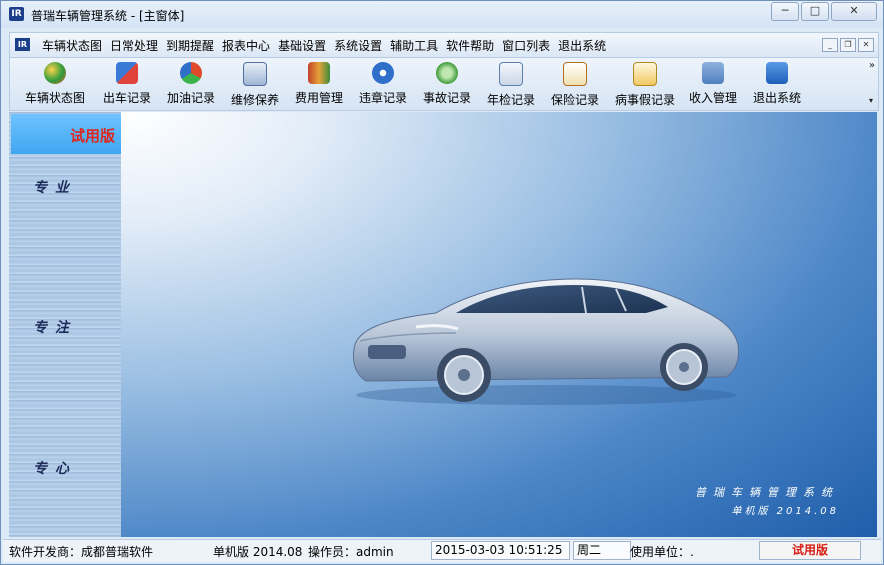 The height and width of the screenshot is (565, 884). I want to click on mdi-app-icon: IR, so click(22, 44).